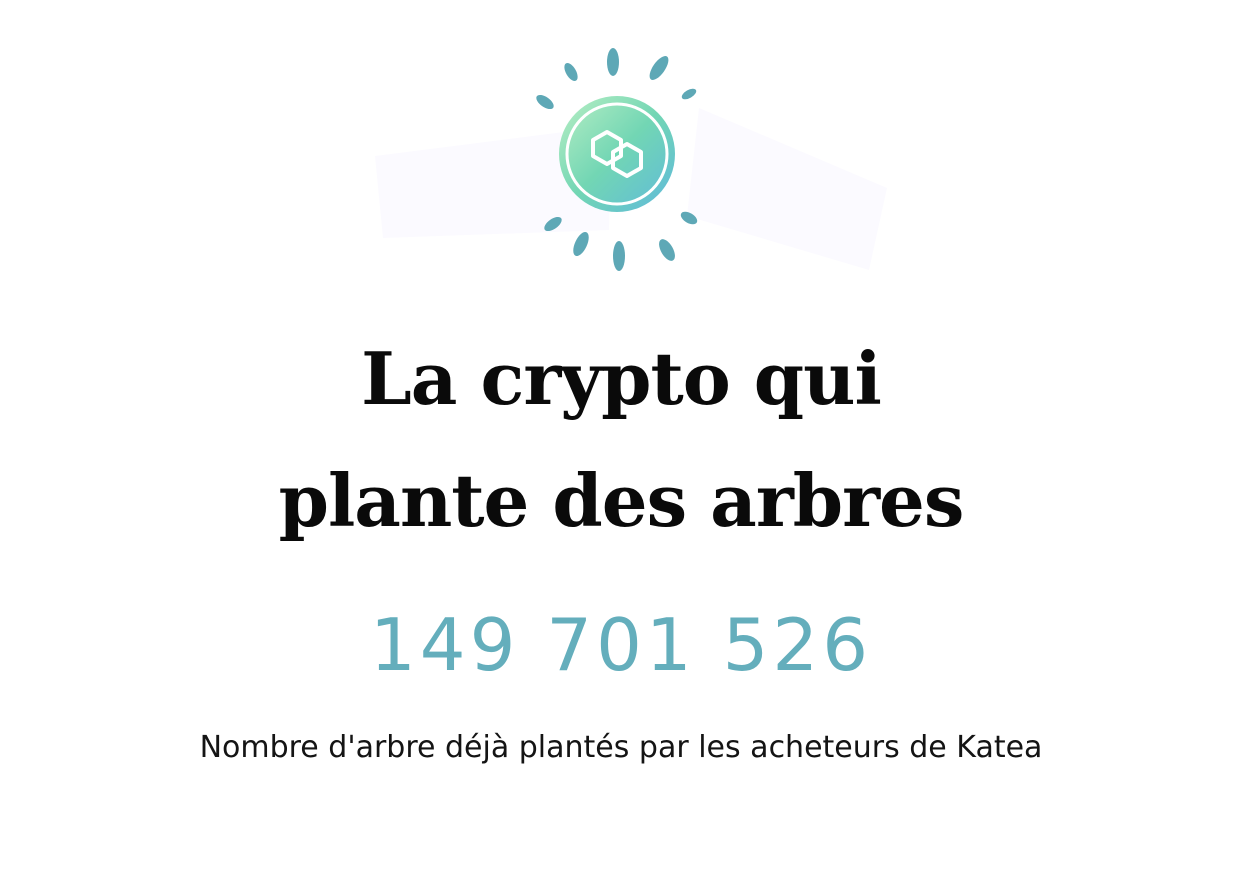 The width and height of the screenshot is (1242, 878). What do you see at coordinates (617, 154) in the screenshot?
I see `coin-circle` at bounding box center [617, 154].